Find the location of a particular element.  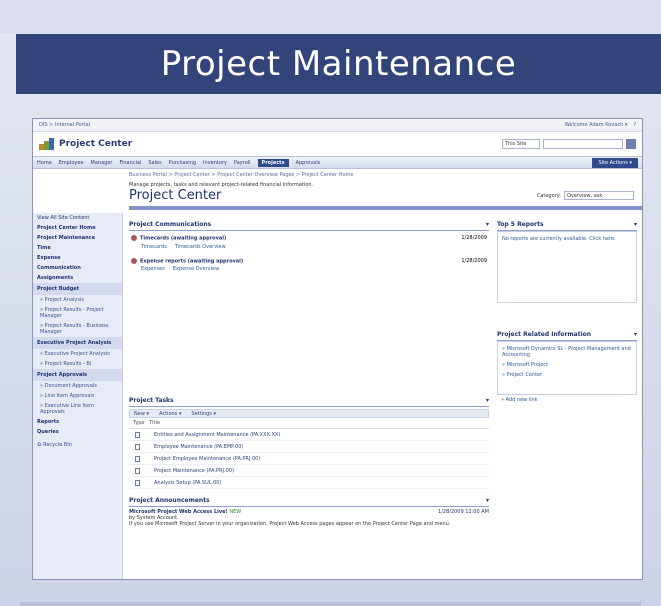

table-row: Employee Maintenance (PA.EMP.00) is located at coordinates (309, 447).